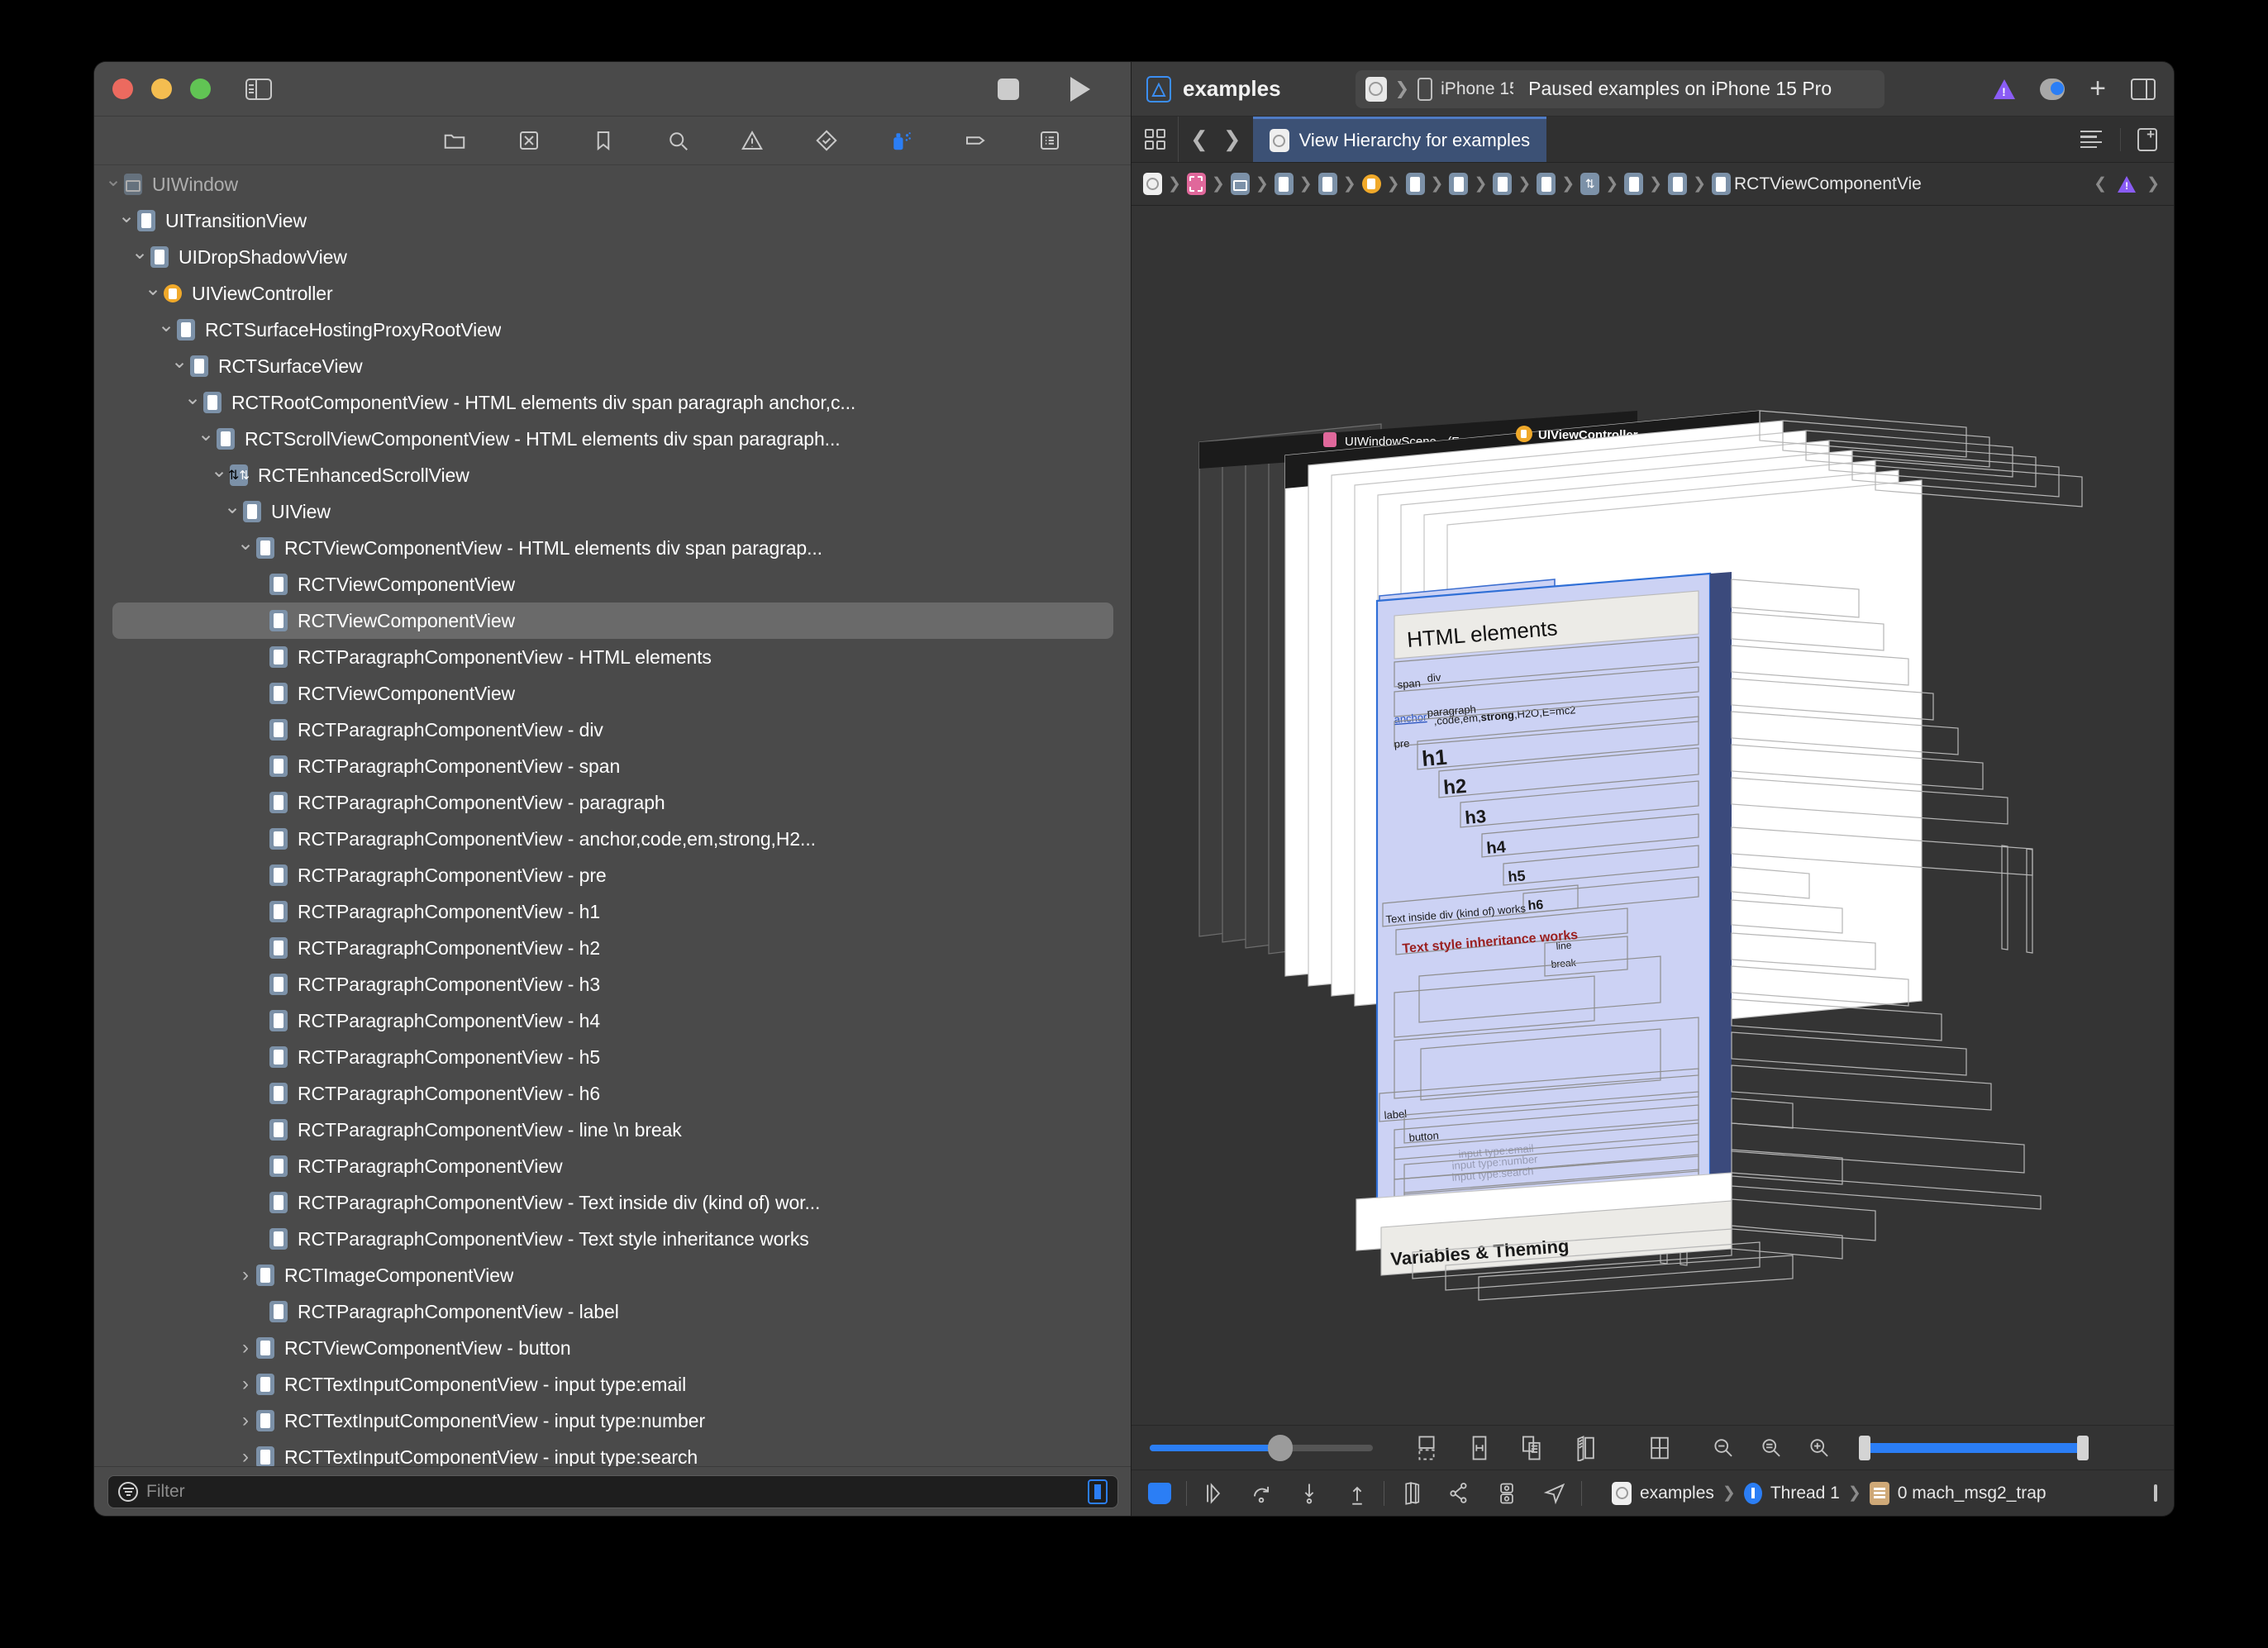 This screenshot has width=2268, height=1648. What do you see at coordinates (613, 803) in the screenshot?
I see `tree-row: RCTParagraphComponentView - paragraph` at bounding box center [613, 803].